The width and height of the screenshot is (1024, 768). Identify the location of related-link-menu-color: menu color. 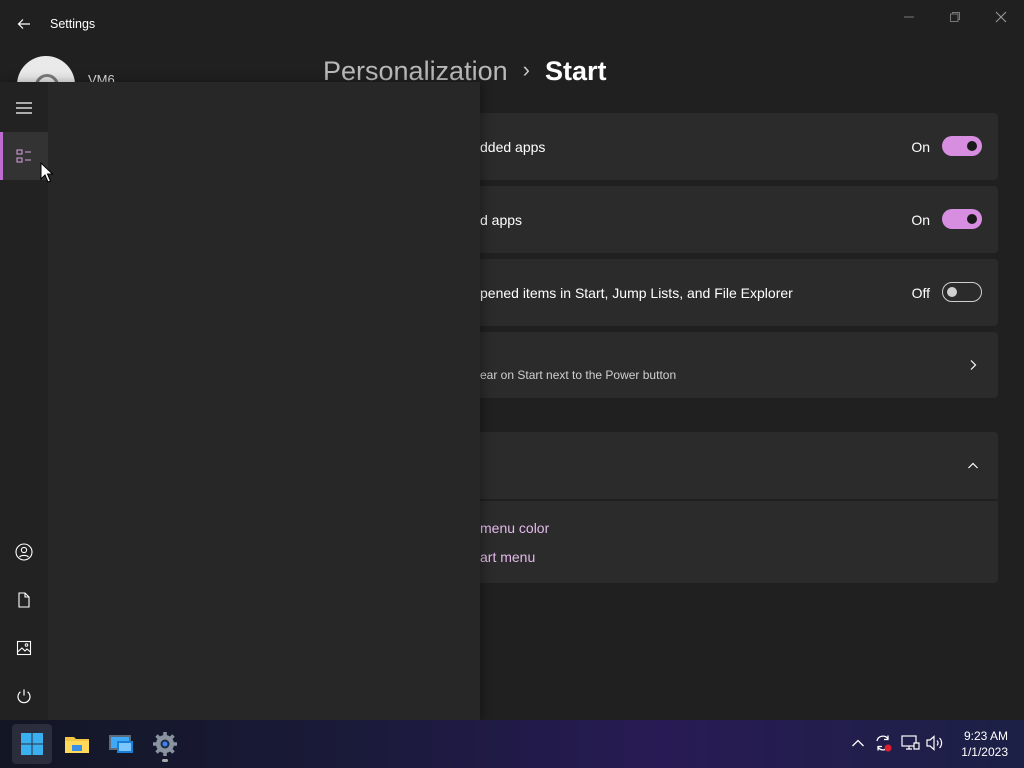
(514, 528).